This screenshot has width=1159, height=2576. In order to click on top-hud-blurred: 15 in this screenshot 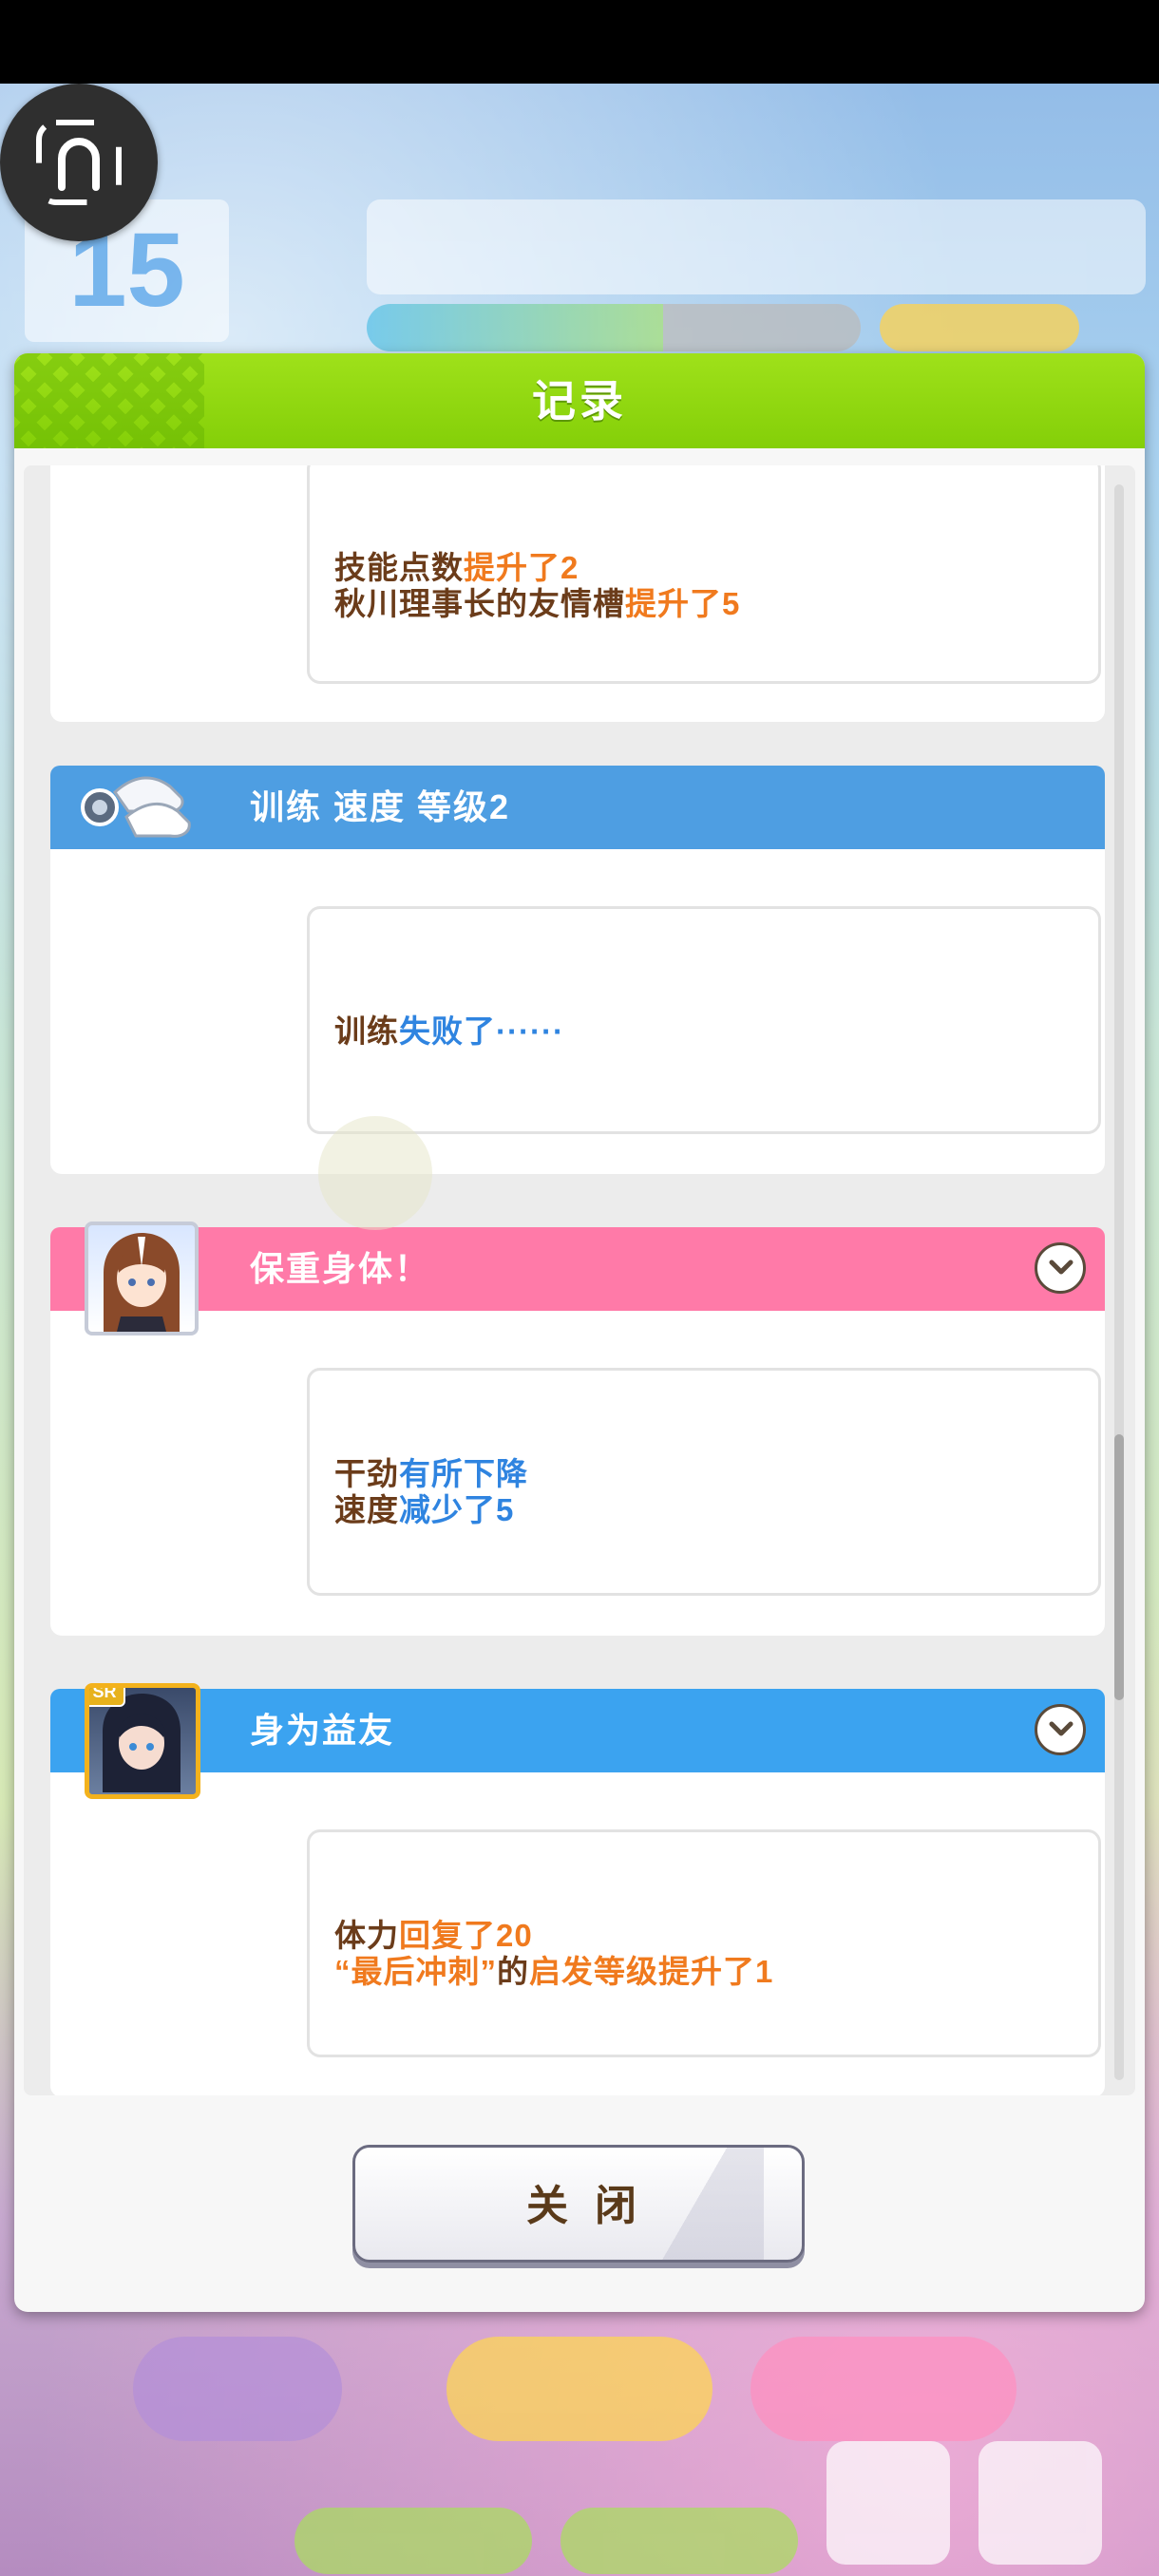, I will do `click(585, 256)`.